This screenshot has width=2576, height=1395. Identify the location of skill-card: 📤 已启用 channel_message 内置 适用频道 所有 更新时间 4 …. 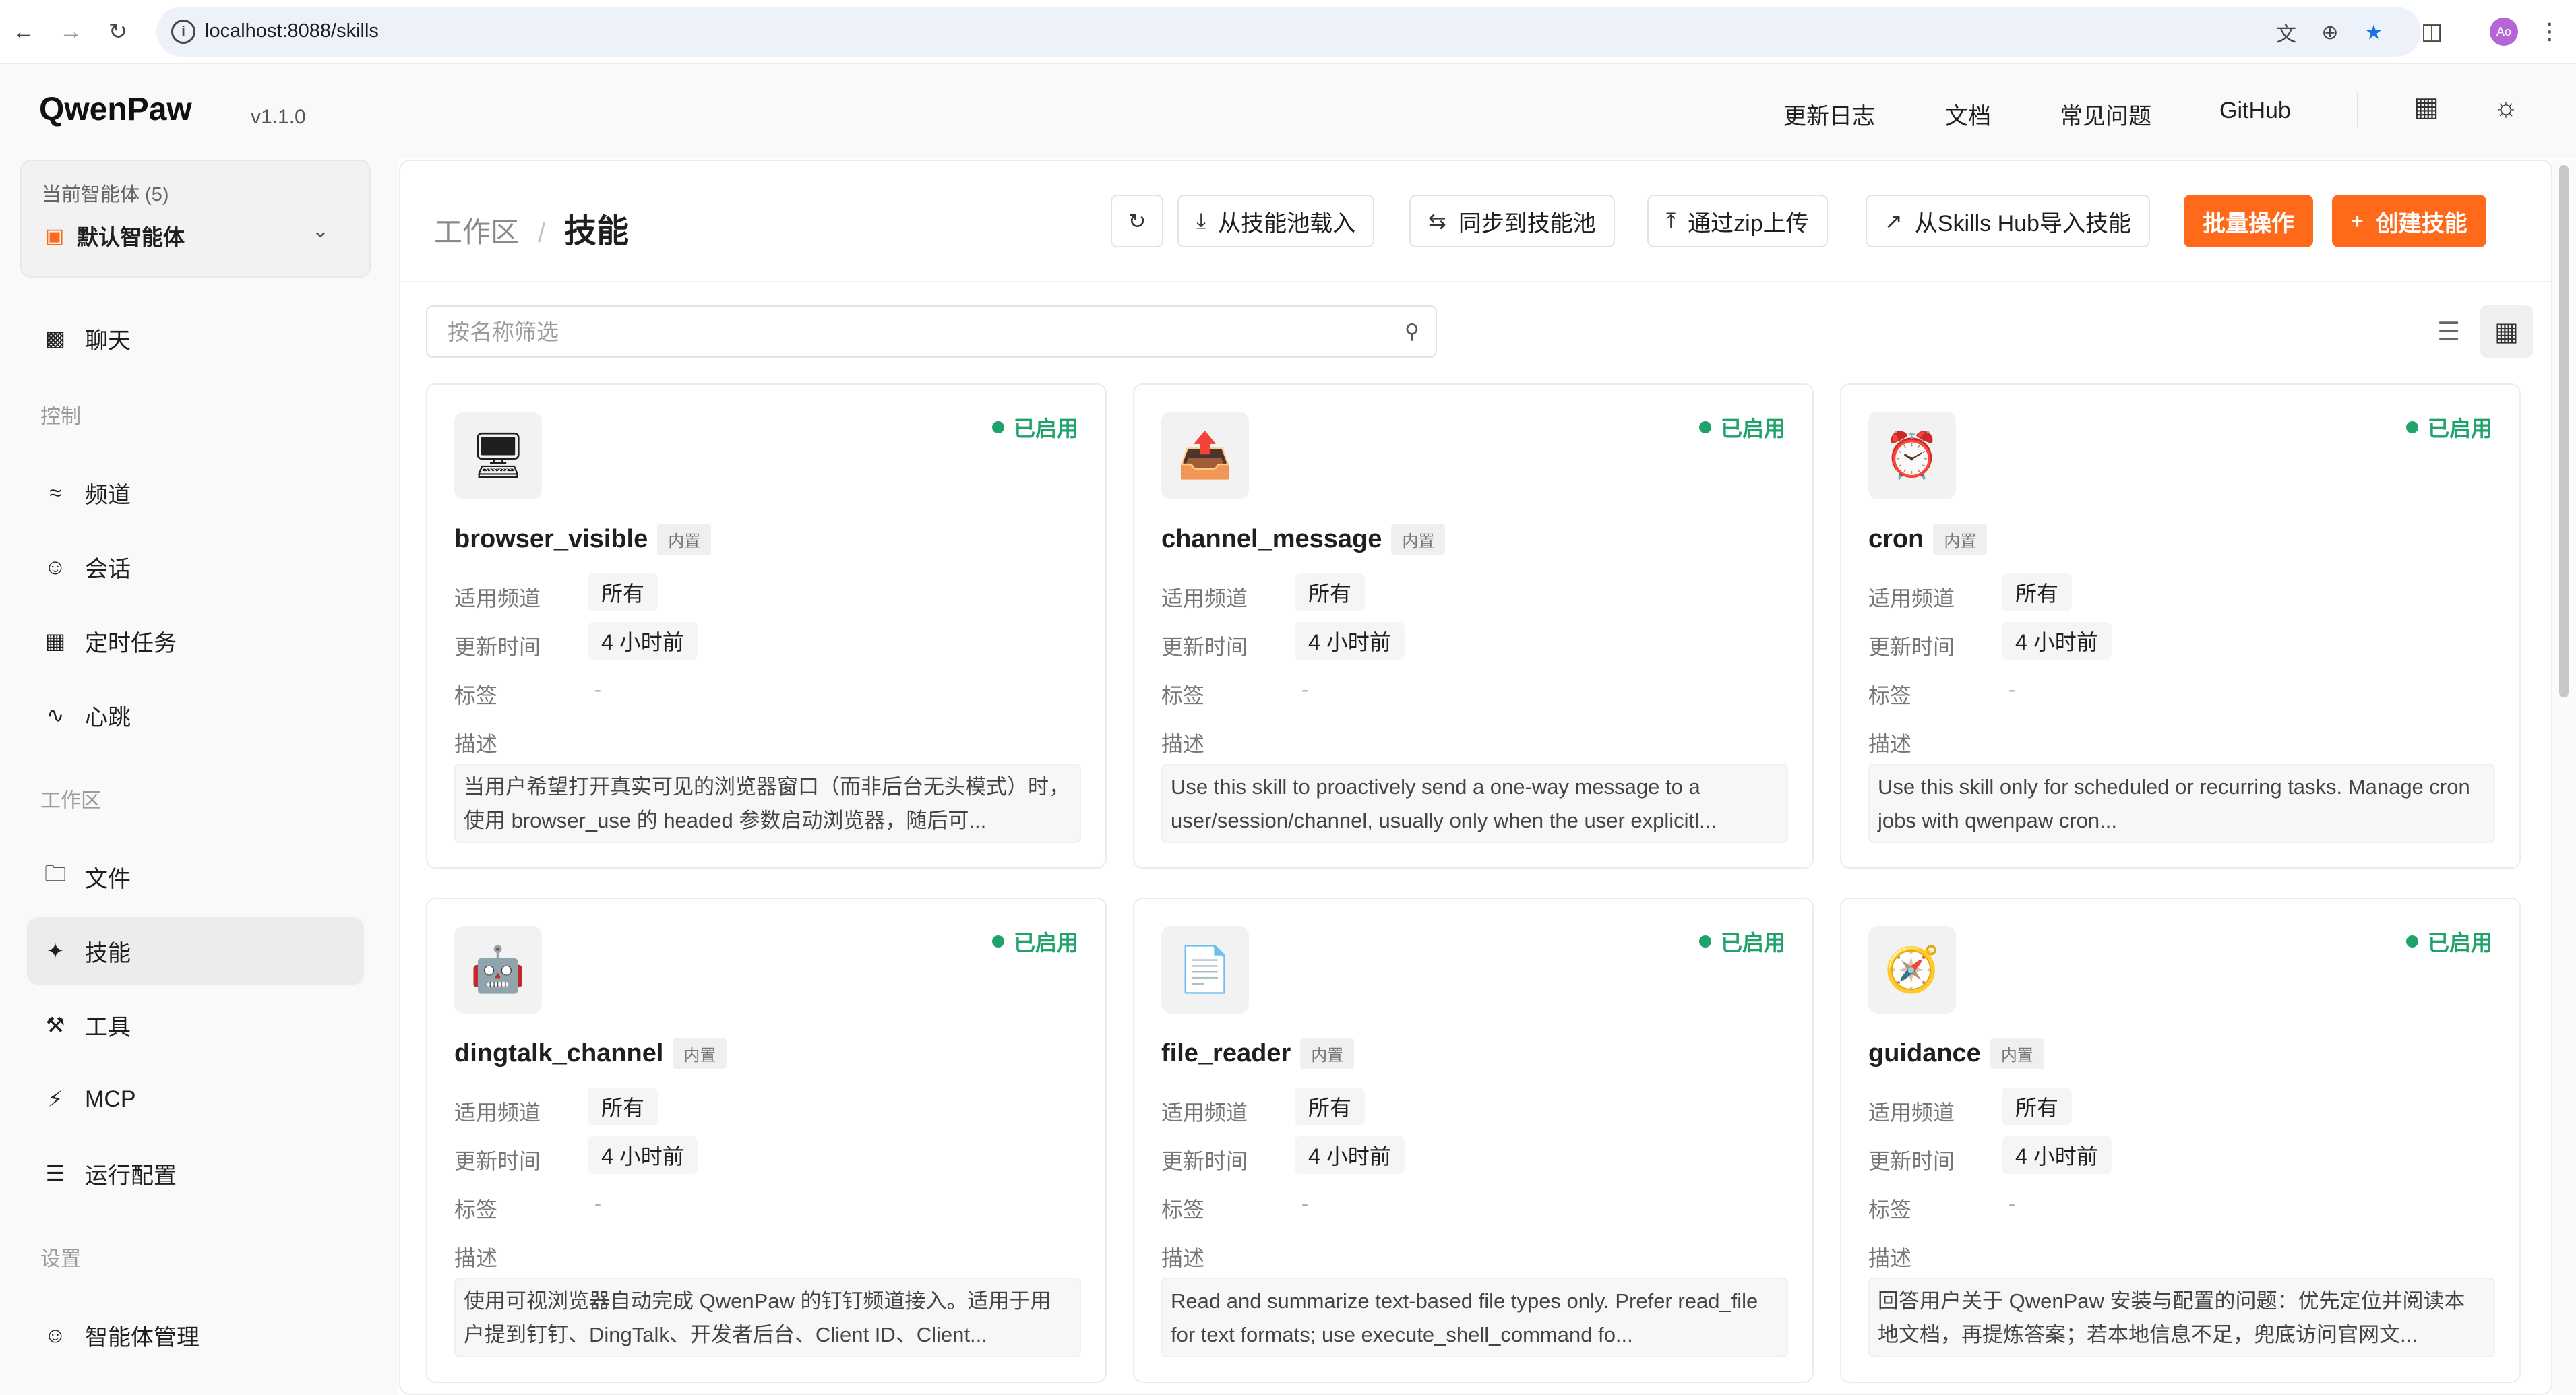
(1474, 626).